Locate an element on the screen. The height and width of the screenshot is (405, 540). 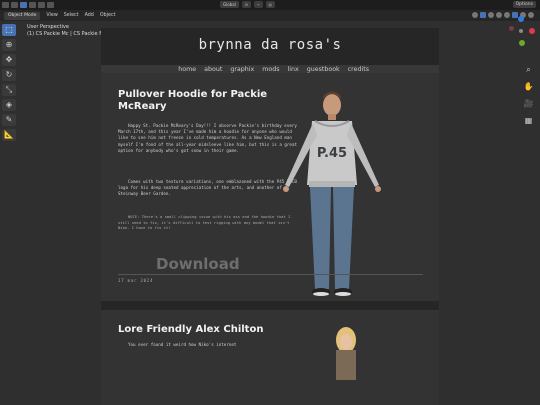
menu-add: Add is located at coordinates (89, 15).